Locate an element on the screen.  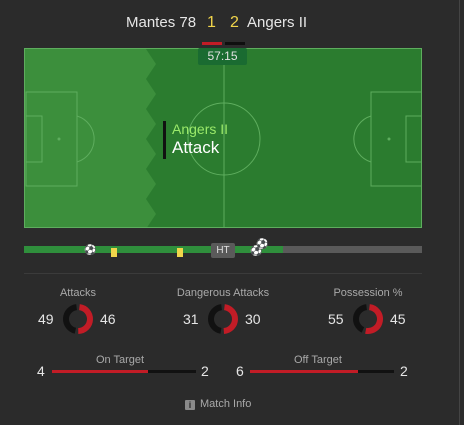
match-info-link: i Match Info is located at coordinates (218, 404).